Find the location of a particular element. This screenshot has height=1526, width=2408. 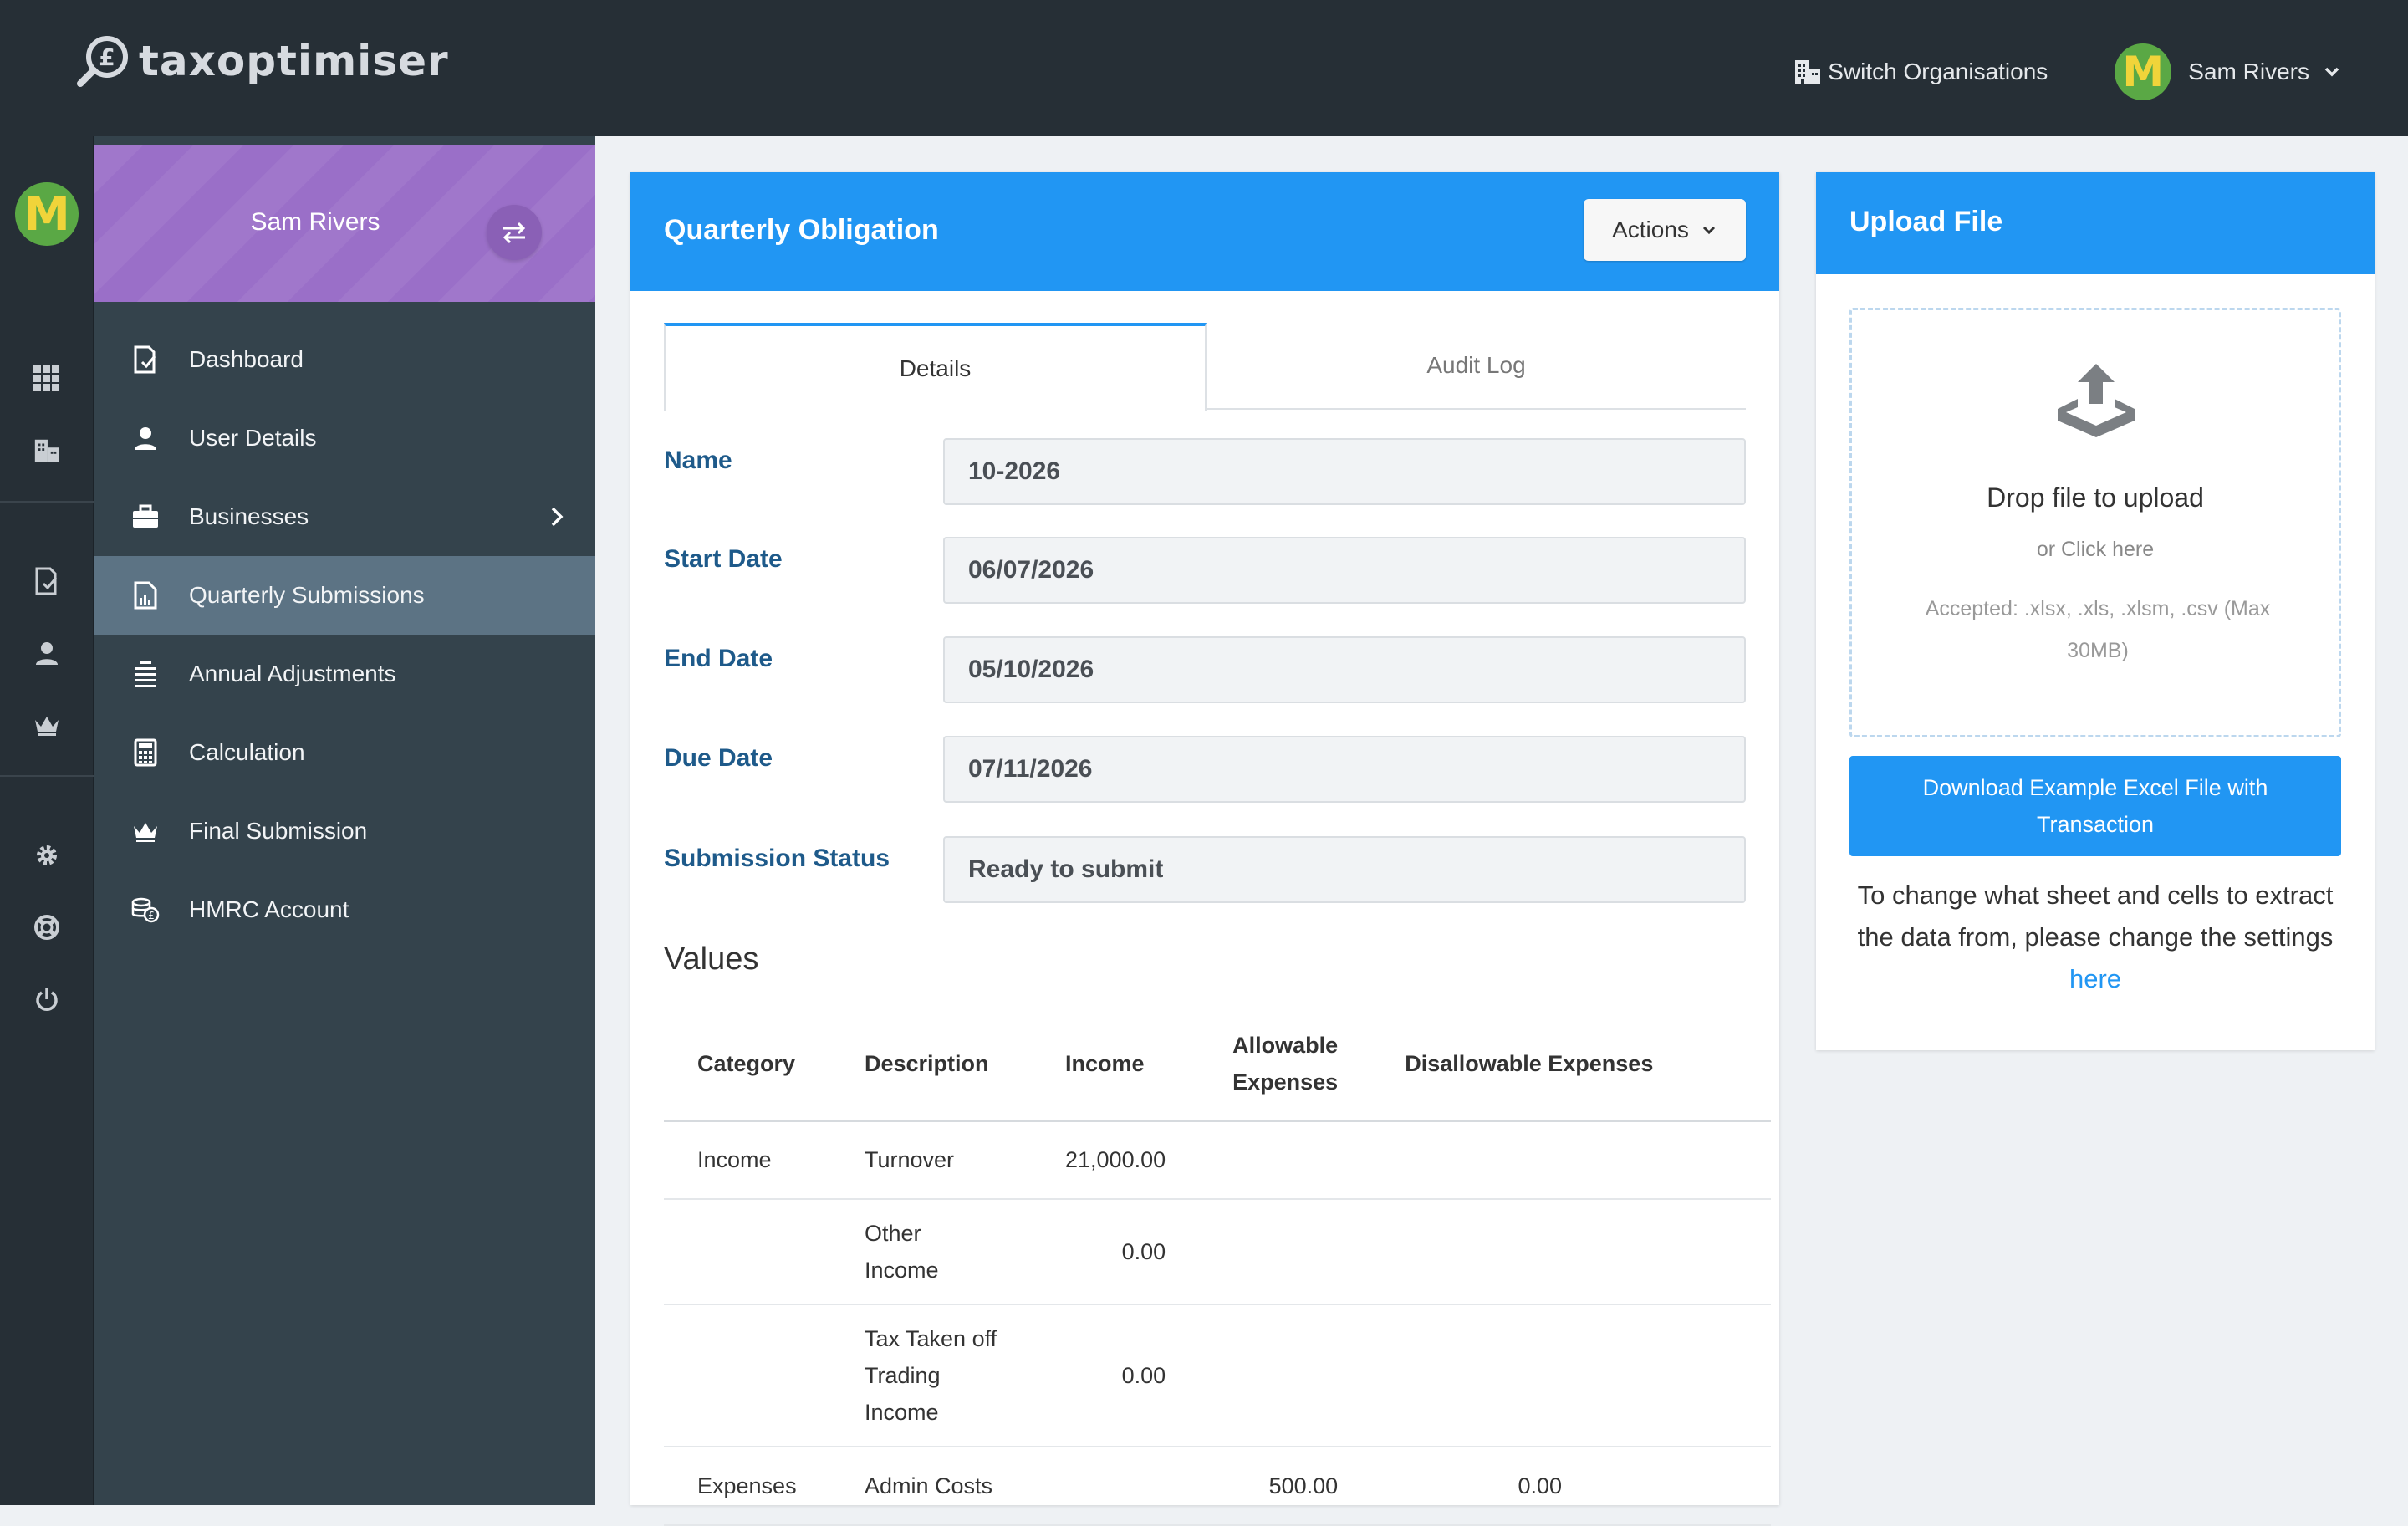

sidebar-item-businesses: Businesses is located at coordinates (344, 516).